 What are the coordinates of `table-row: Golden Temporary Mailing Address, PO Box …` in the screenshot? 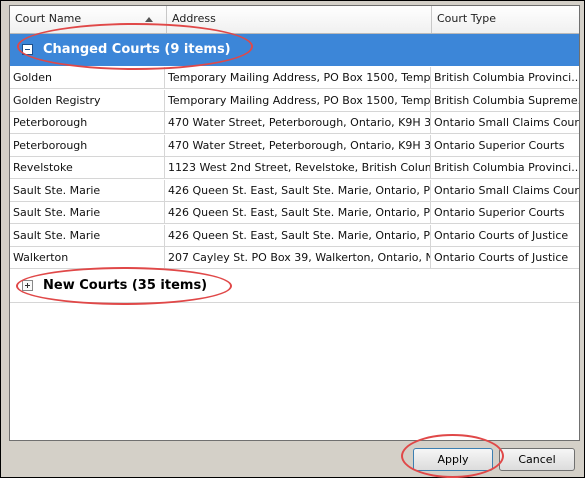 It's located at (294, 78).